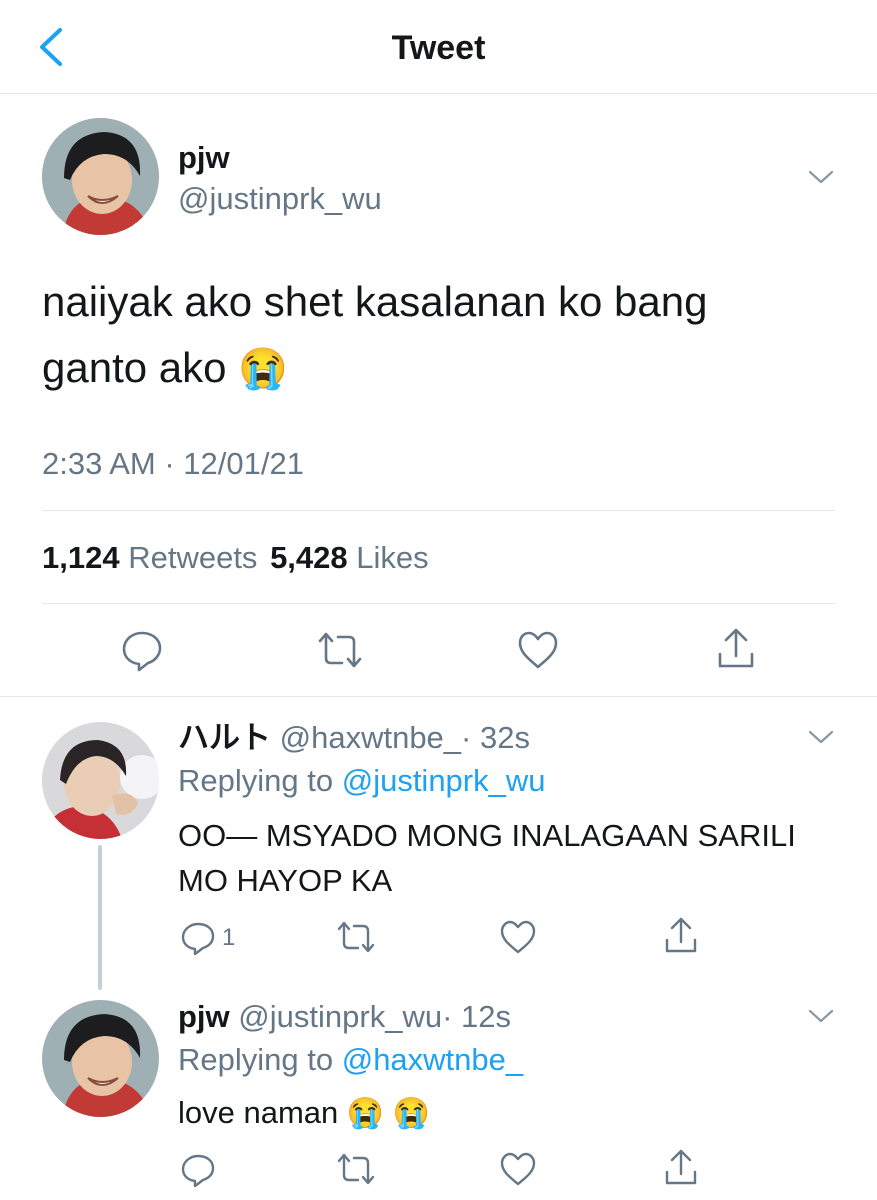  Describe the element at coordinates (392, 557) in the screenshot. I see `likes-label: Likes` at that location.